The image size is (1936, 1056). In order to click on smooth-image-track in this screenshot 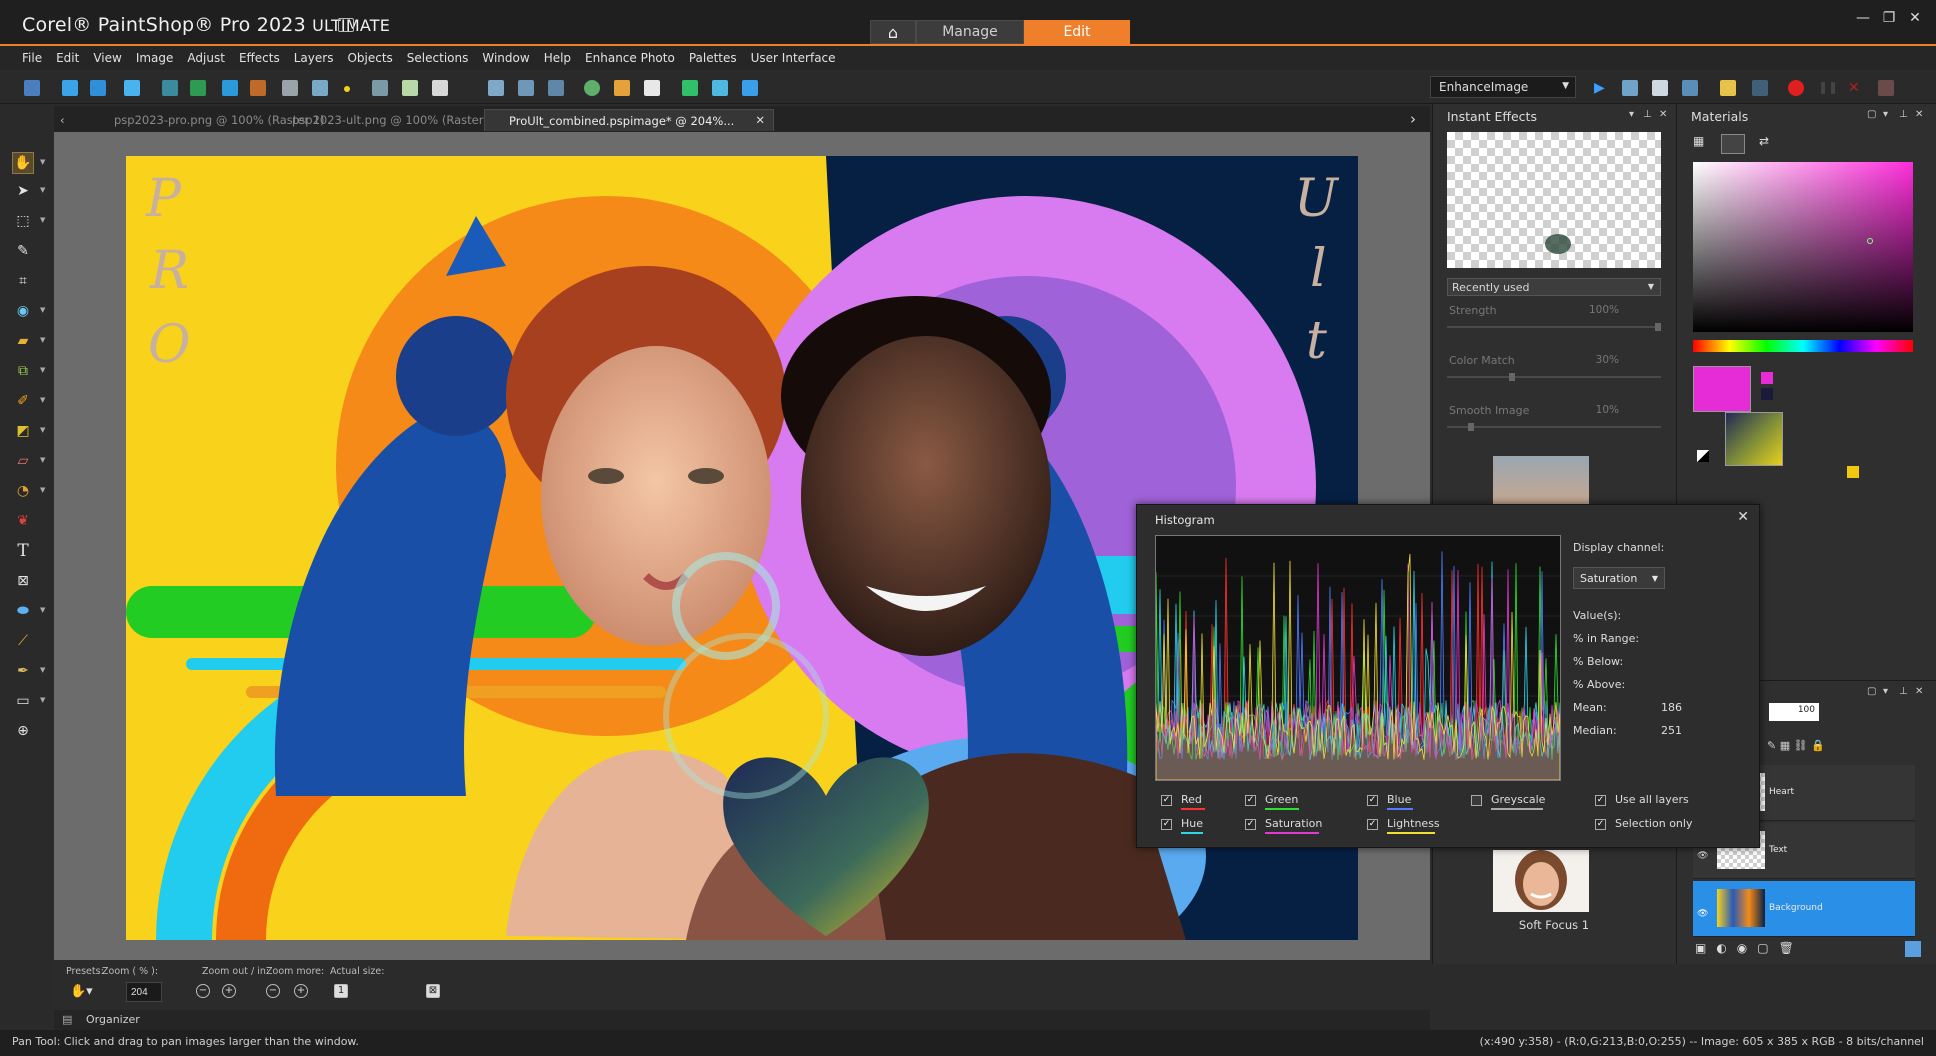, I will do `click(1554, 427)`.